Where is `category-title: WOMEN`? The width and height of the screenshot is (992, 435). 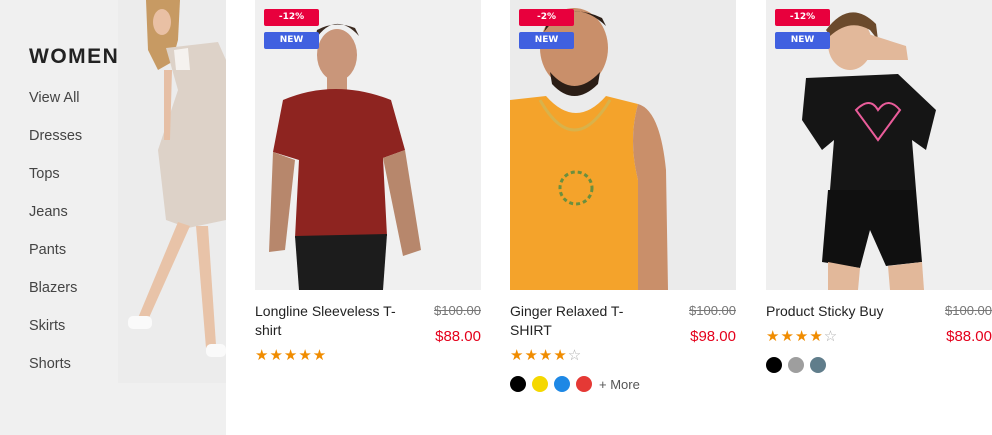 category-title: WOMEN is located at coordinates (74, 56).